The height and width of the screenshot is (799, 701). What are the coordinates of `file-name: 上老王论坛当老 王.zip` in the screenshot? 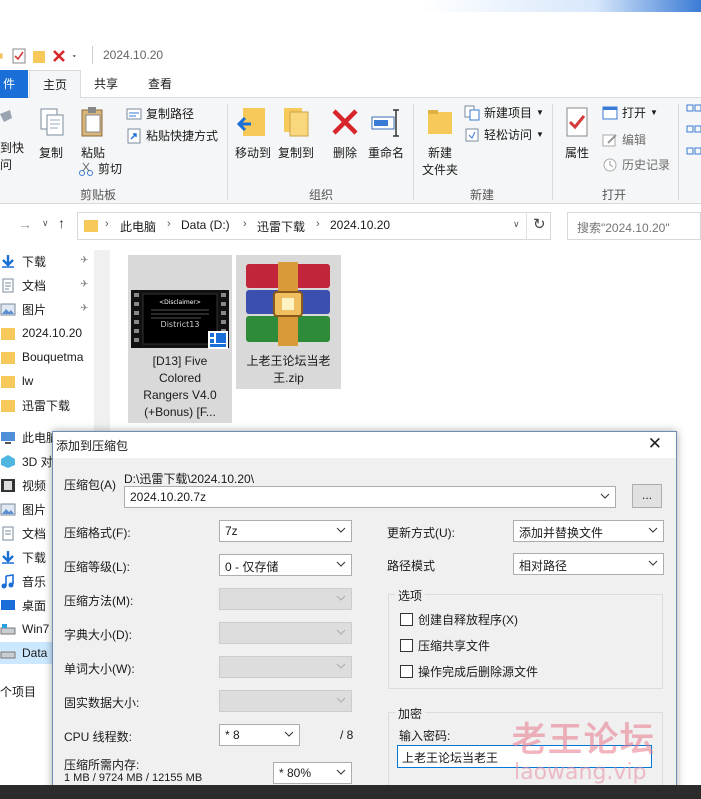 It's located at (288, 370).